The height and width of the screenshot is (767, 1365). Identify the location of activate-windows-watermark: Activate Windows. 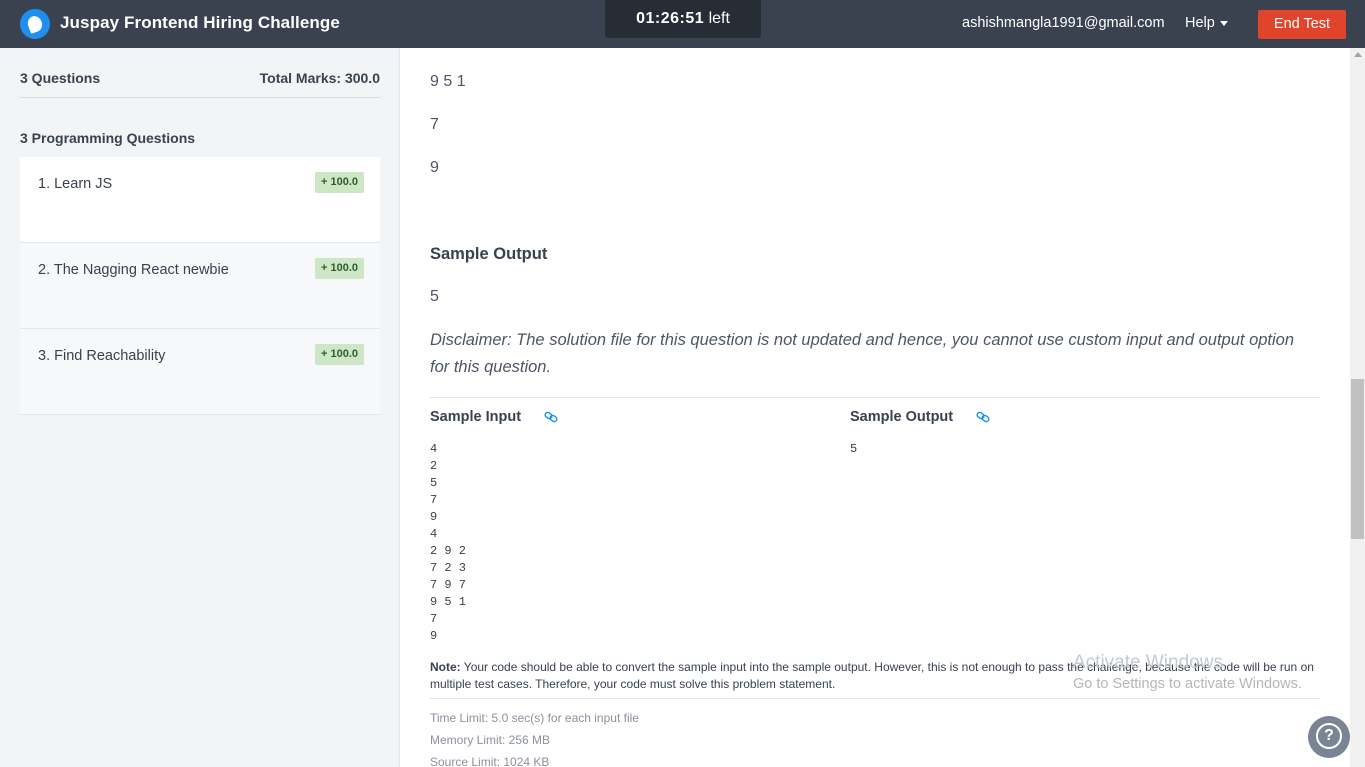
(1148, 662).